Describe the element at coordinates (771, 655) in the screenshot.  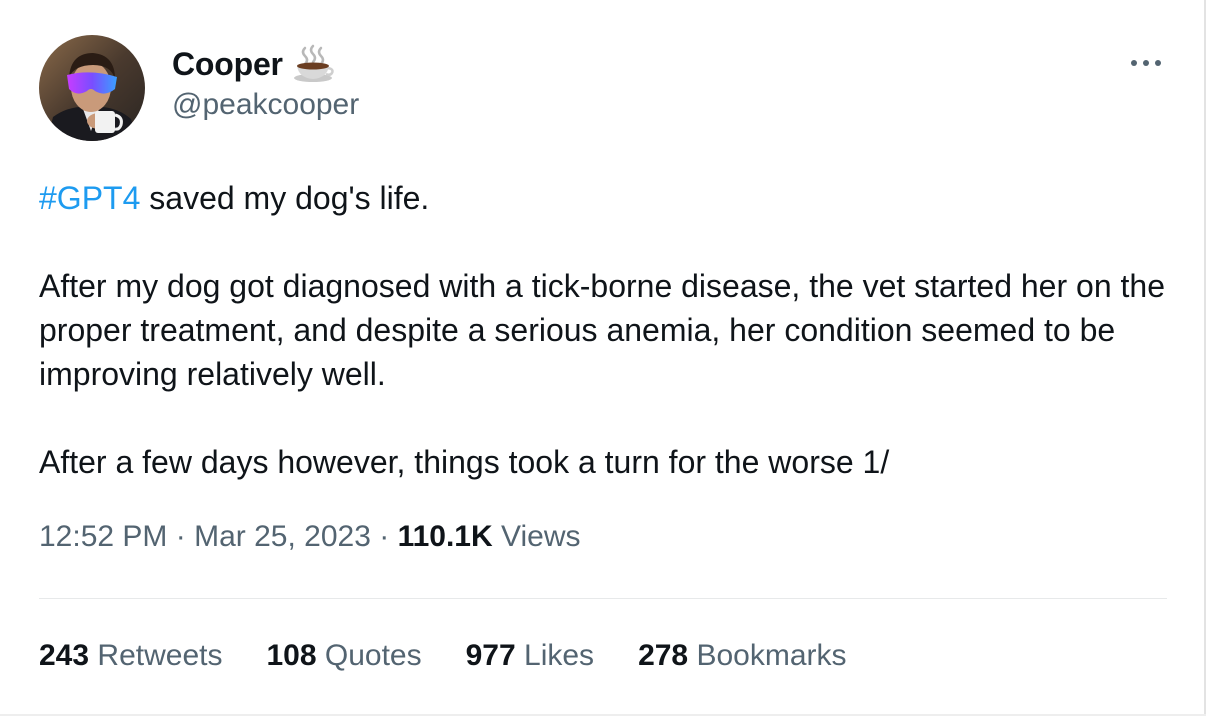
I see `bookmarks-label: Bookmarks` at that location.